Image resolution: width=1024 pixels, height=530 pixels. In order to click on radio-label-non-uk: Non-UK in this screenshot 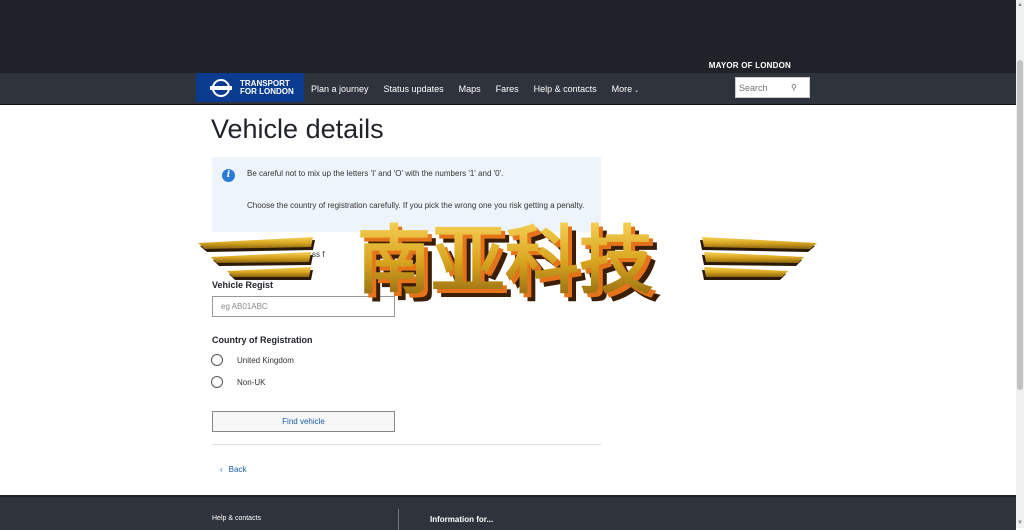, I will do `click(251, 382)`.